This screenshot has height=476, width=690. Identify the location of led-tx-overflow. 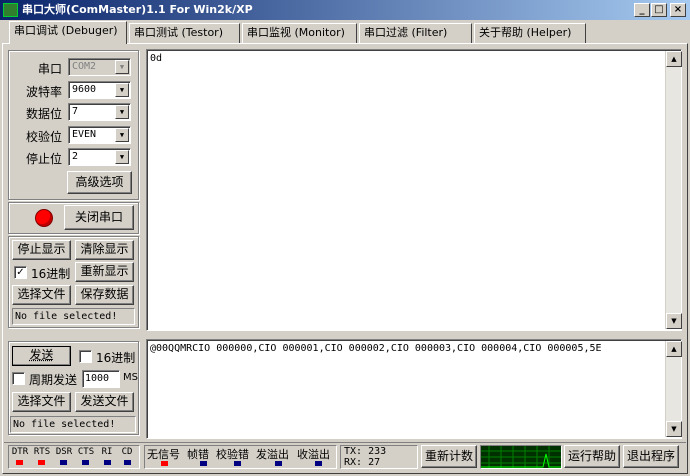
(278, 463).